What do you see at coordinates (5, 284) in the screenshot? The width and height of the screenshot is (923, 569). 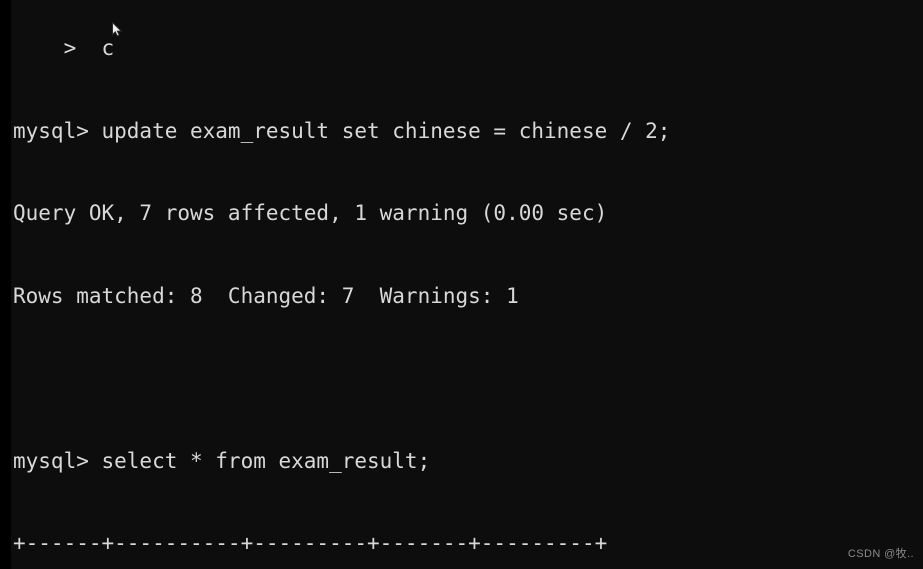 I see `terminal-left-gutter` at bounding box center [5, 284].